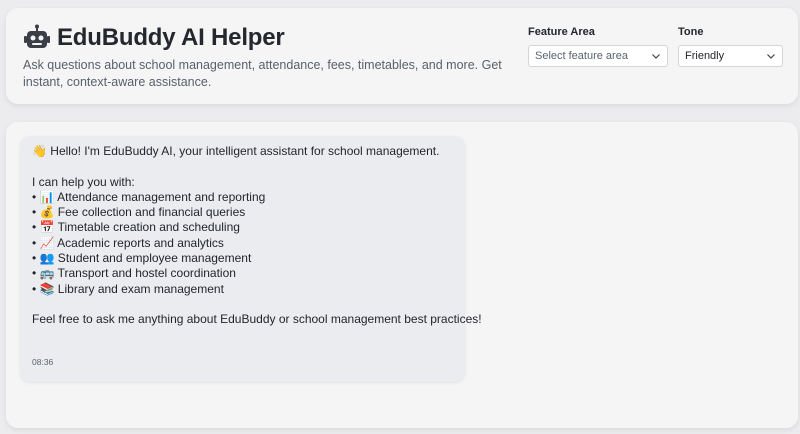 This screenshot has width=800, height=434. Describe the element at coordinates (730, 56) in the screenshot. I see `tone-select: Friendly` at that location.